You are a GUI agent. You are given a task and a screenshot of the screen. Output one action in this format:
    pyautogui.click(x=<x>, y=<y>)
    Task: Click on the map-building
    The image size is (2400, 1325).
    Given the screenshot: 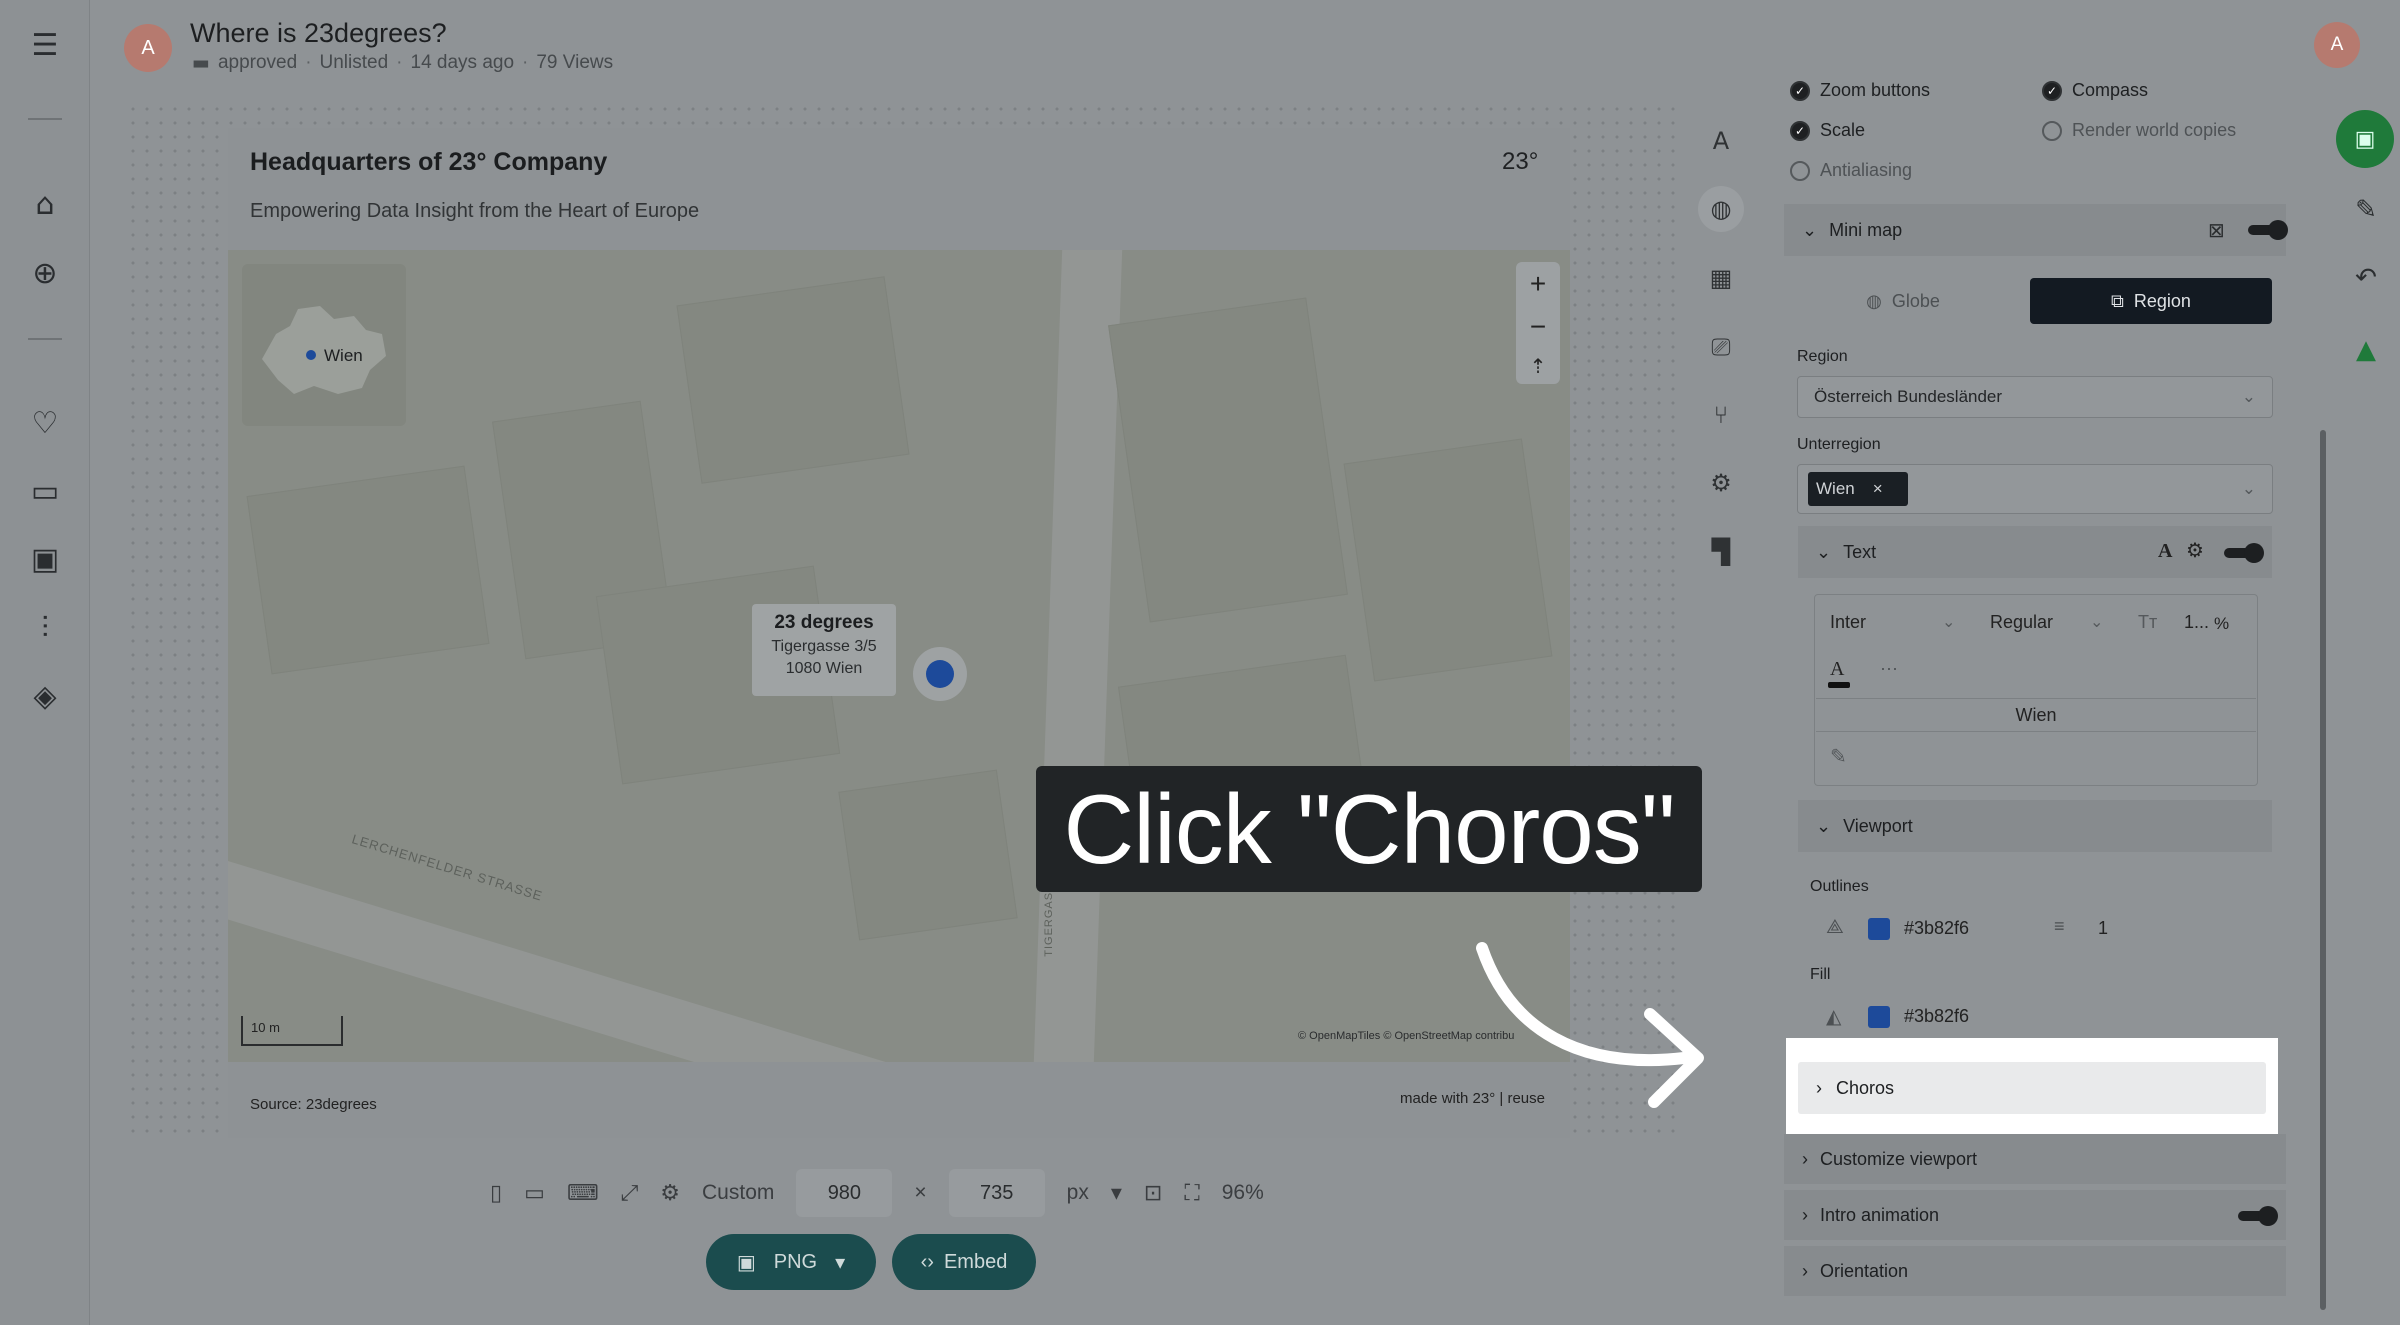 What is the action you would take?
    pyautogui.click(x=928, y=855)
    